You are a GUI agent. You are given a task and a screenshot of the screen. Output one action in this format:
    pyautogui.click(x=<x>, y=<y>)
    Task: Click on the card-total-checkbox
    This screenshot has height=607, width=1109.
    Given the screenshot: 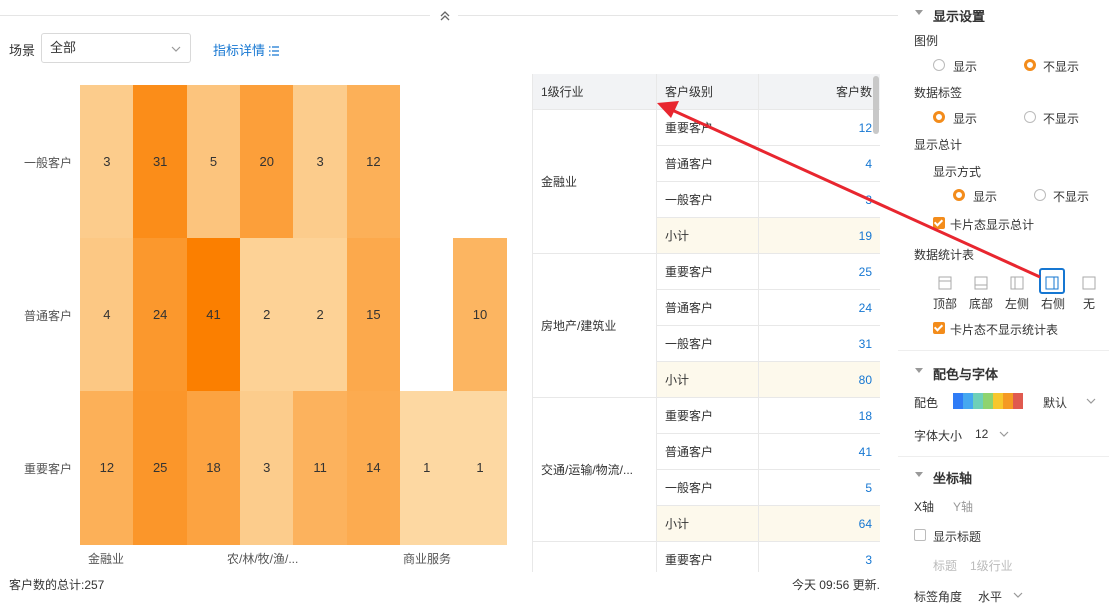 What is the action you would take?
    pyautogui.click(x=939, y=223)
    